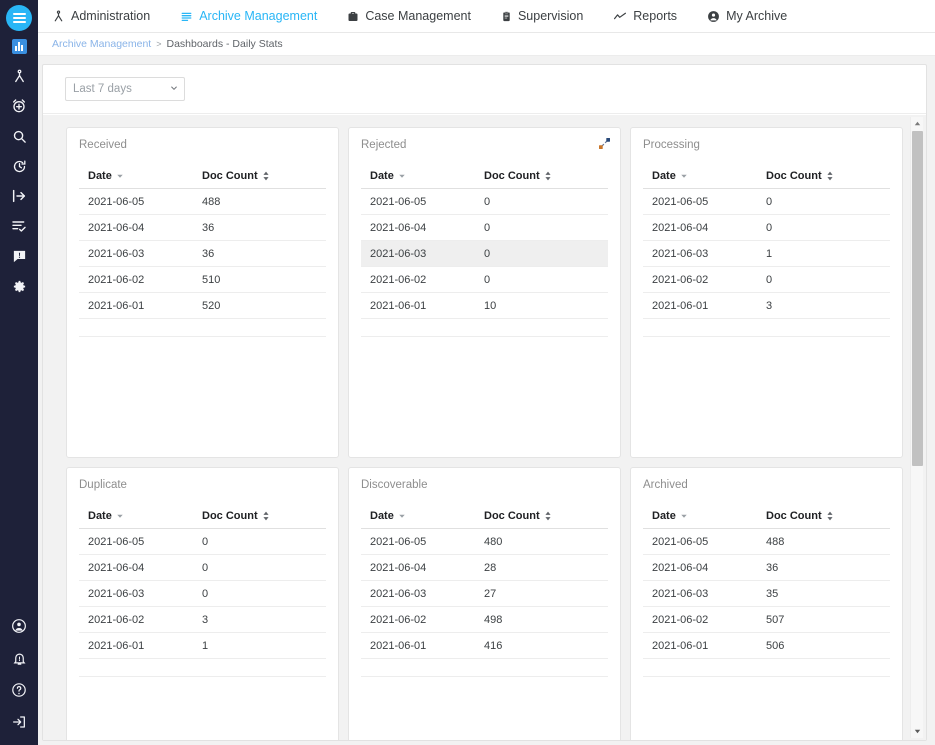  Describe the element at coordinates (766, 645) in the screenshot. I see `table-row: 2021-06-01 506` at that location.